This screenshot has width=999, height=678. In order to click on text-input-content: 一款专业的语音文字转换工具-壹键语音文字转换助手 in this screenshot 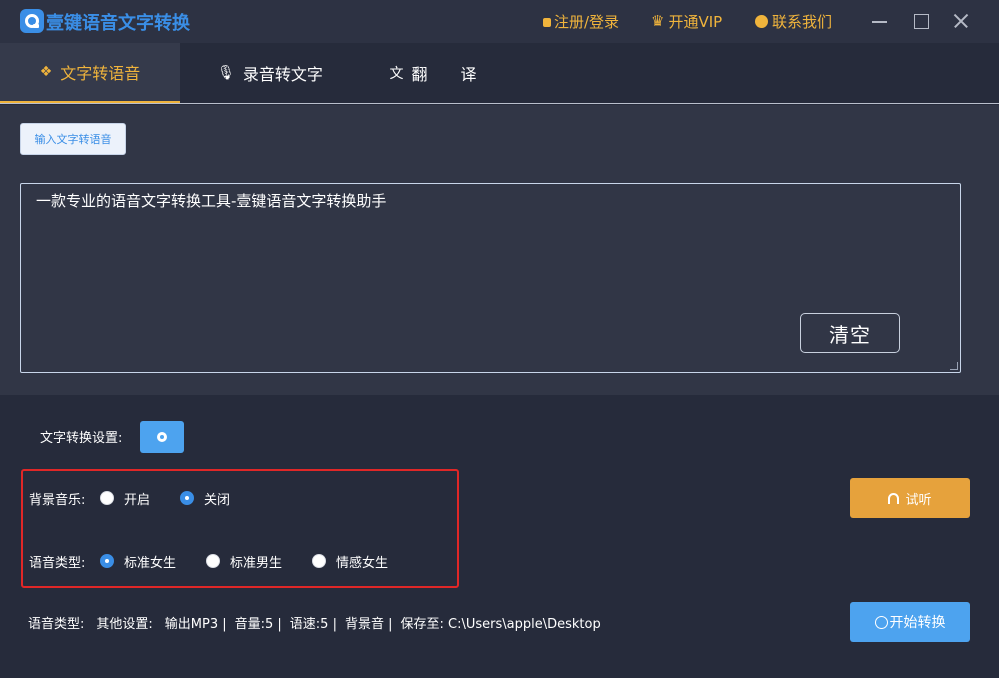, I will do `click(211, 201)`.